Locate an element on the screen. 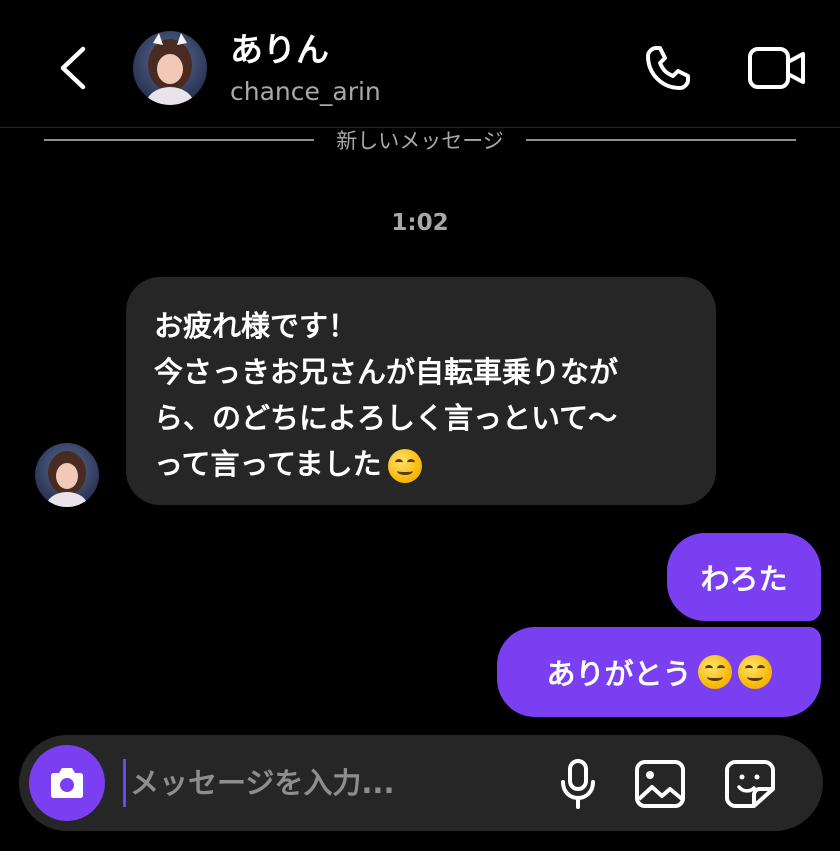 The image size is (840, 851). voice-message-button is located at coordinates (578, 784).